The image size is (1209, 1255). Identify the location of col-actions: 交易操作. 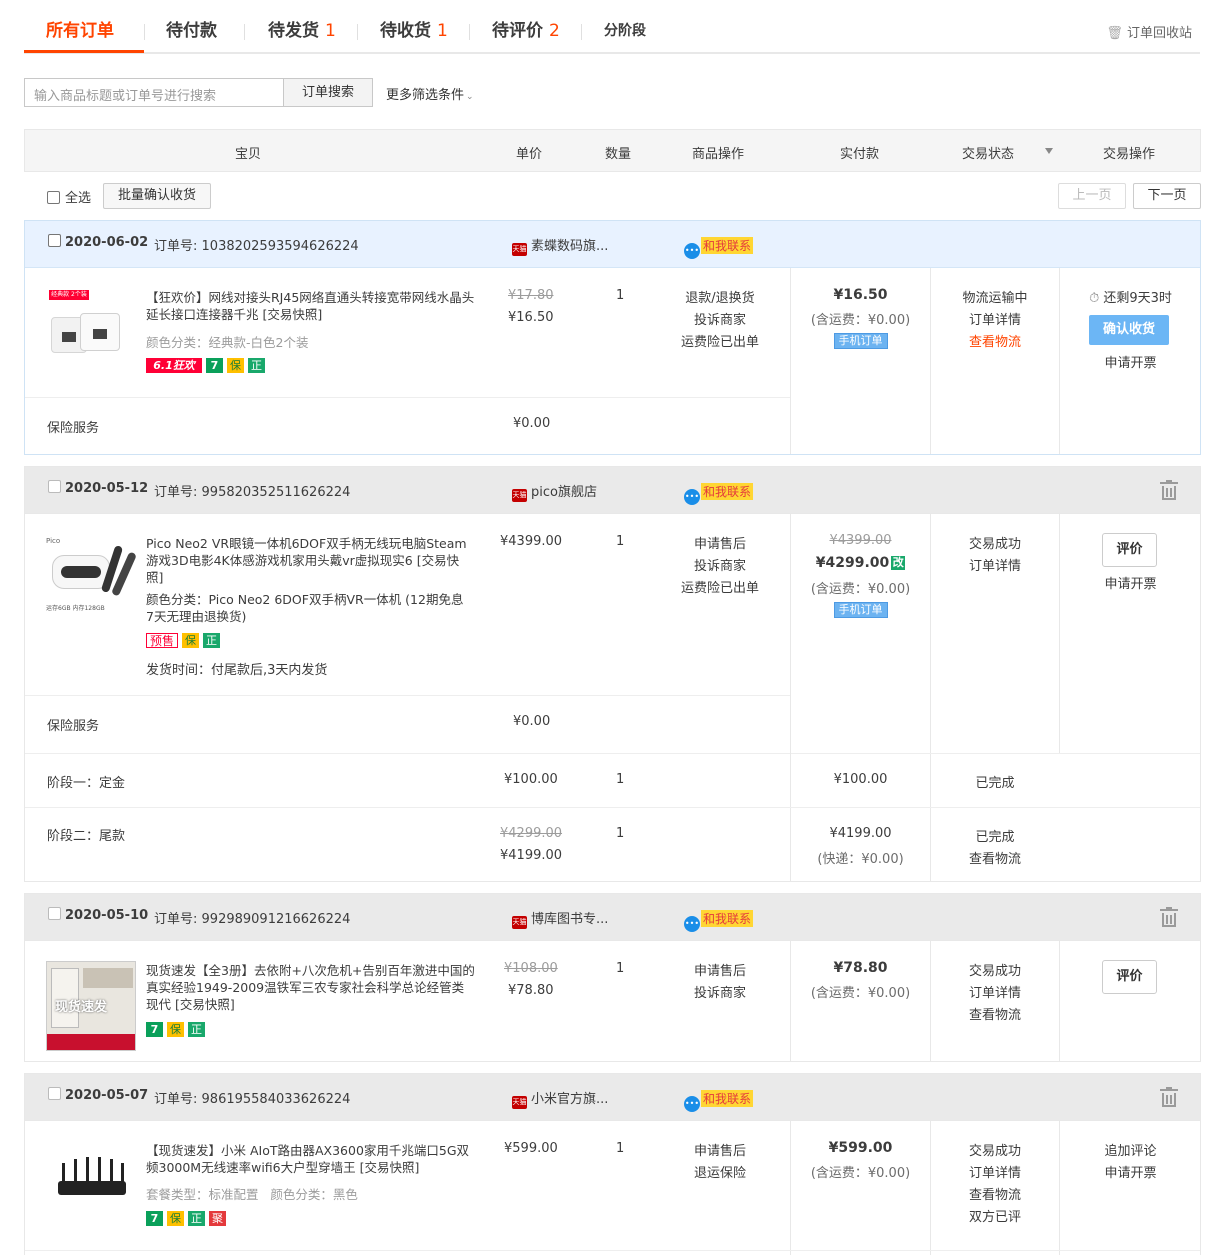
(1129, 154).